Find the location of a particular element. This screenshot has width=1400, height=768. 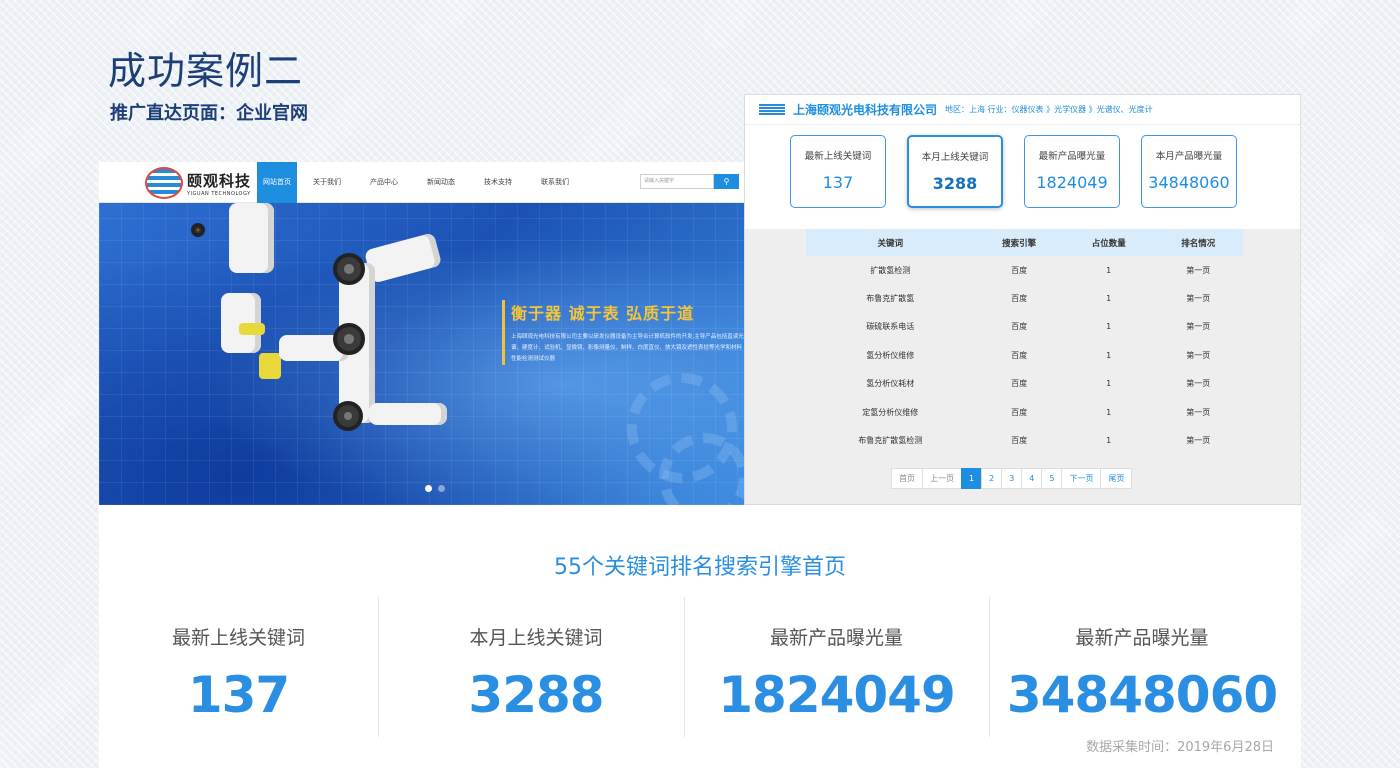

slogan-title: 衡于器 诚于表 弘质于道 is located at coordinates (603, 313).